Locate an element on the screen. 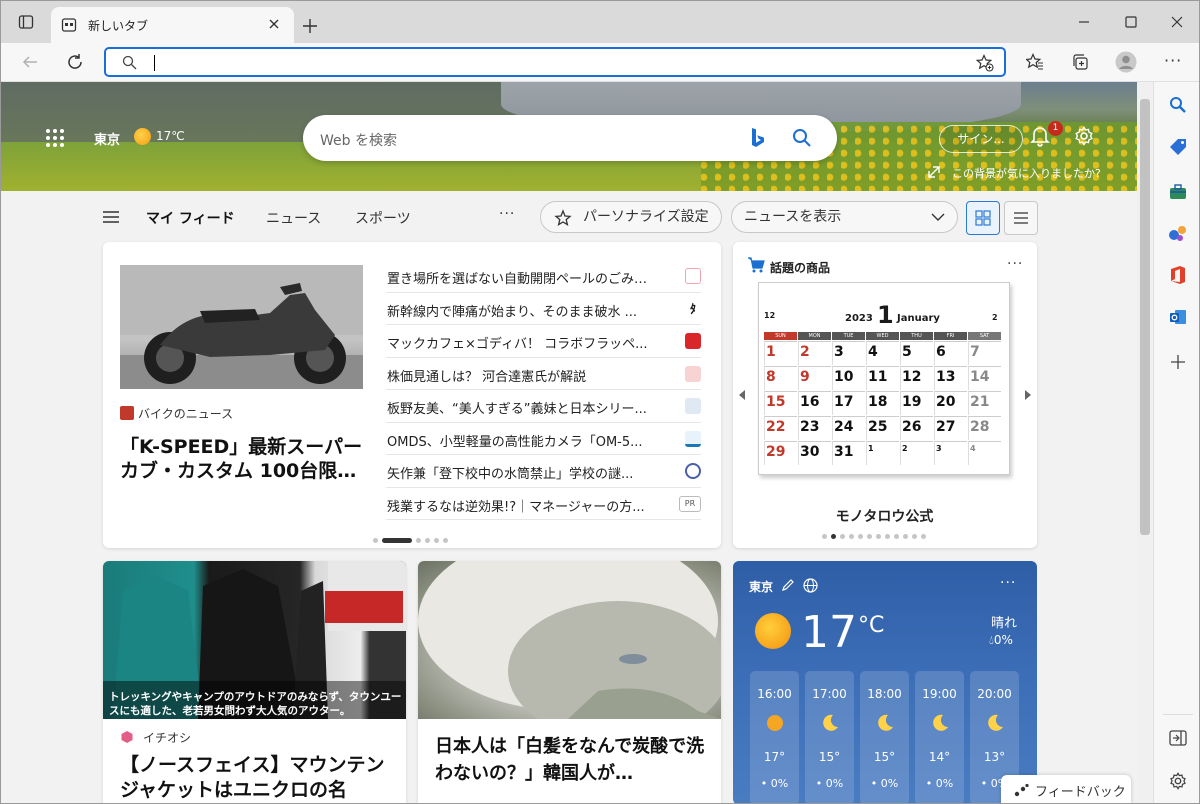  close-window-icon is located at coordinates (1177, 22).